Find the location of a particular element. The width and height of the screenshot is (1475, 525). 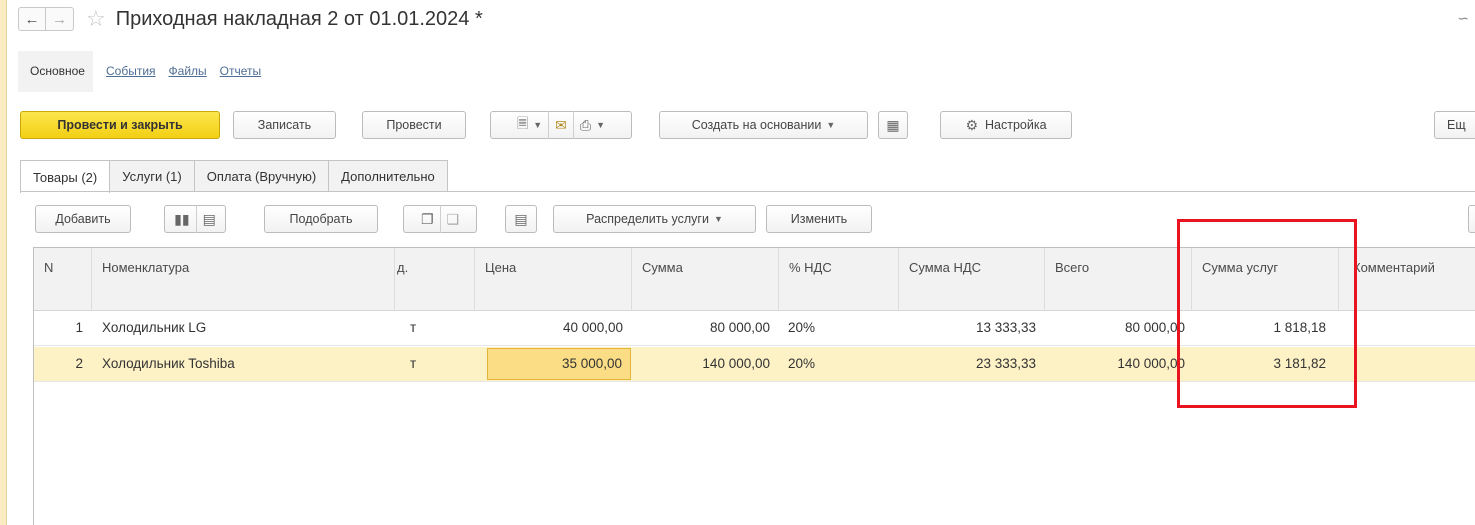

column-header-vat-sum: Сумма НДС is located at coordinates (971, 279).